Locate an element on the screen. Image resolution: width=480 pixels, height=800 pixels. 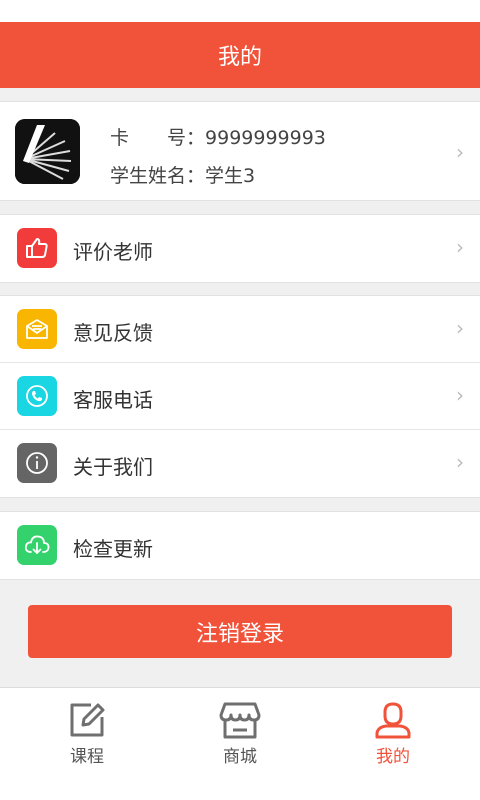
store-icon is located at coordinates (240, 720).